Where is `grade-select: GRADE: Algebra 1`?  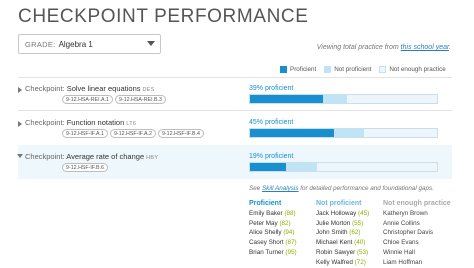 grade-select: GRADE: Algebra 1 is located at coordinates (89, 44).